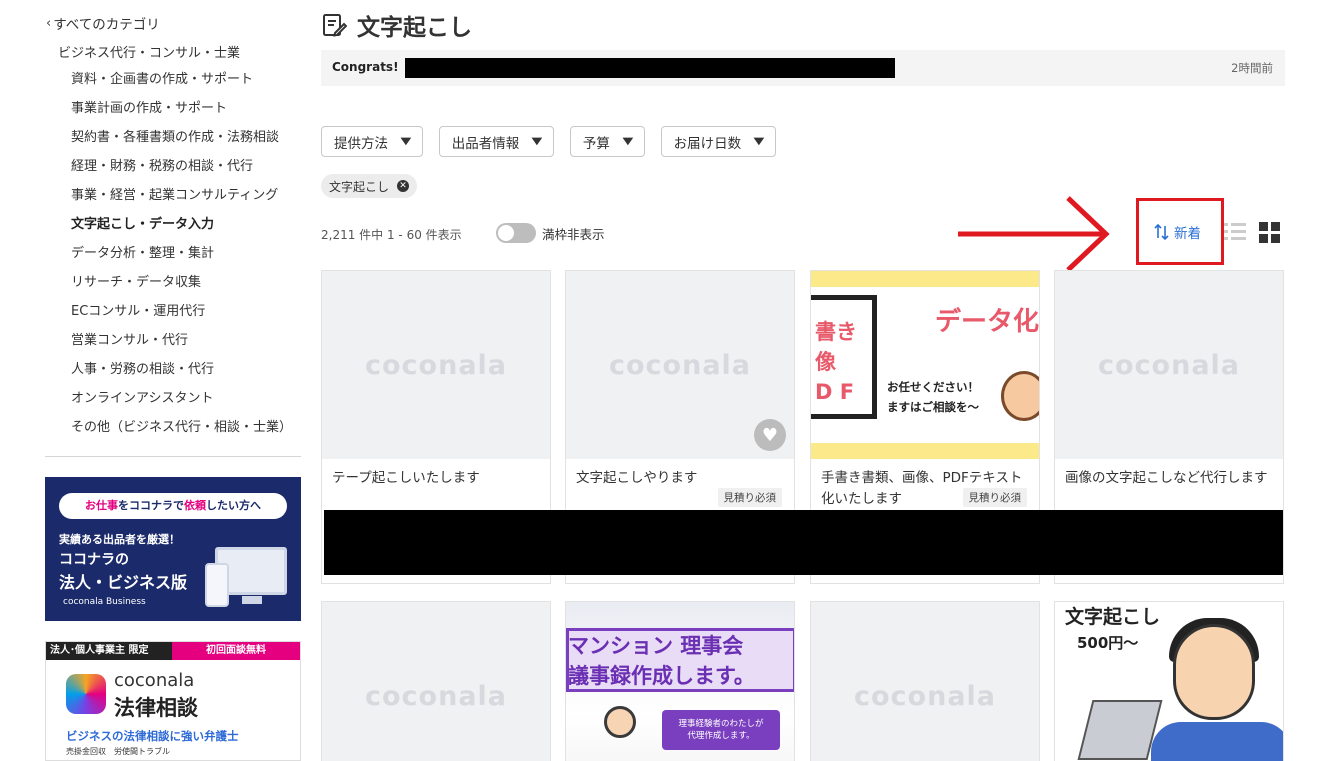 This screenshot has width=1336, height=761. What do you see at coordinates (123, 582) in the screenshot?
I see `banner-line3: 法人・ビジネス版` at bounding box center [123, 582].